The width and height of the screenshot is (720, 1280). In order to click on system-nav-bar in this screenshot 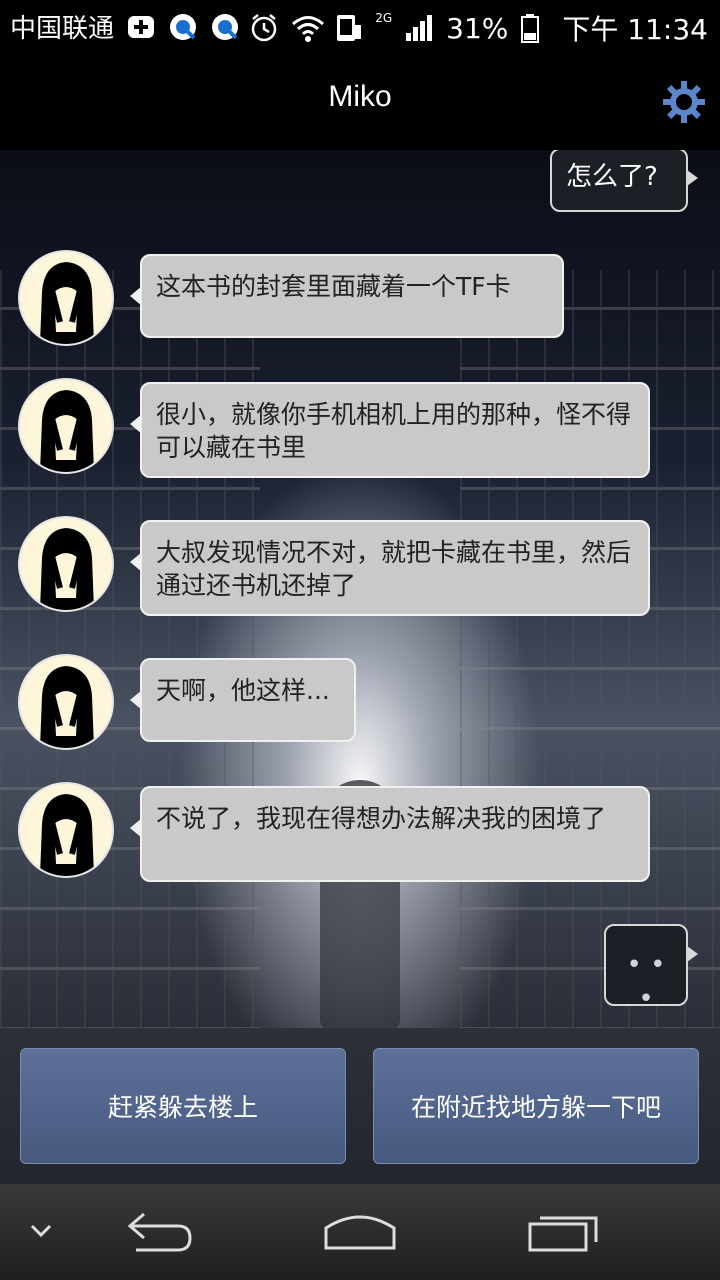, I will do `click(360, 1232)`.